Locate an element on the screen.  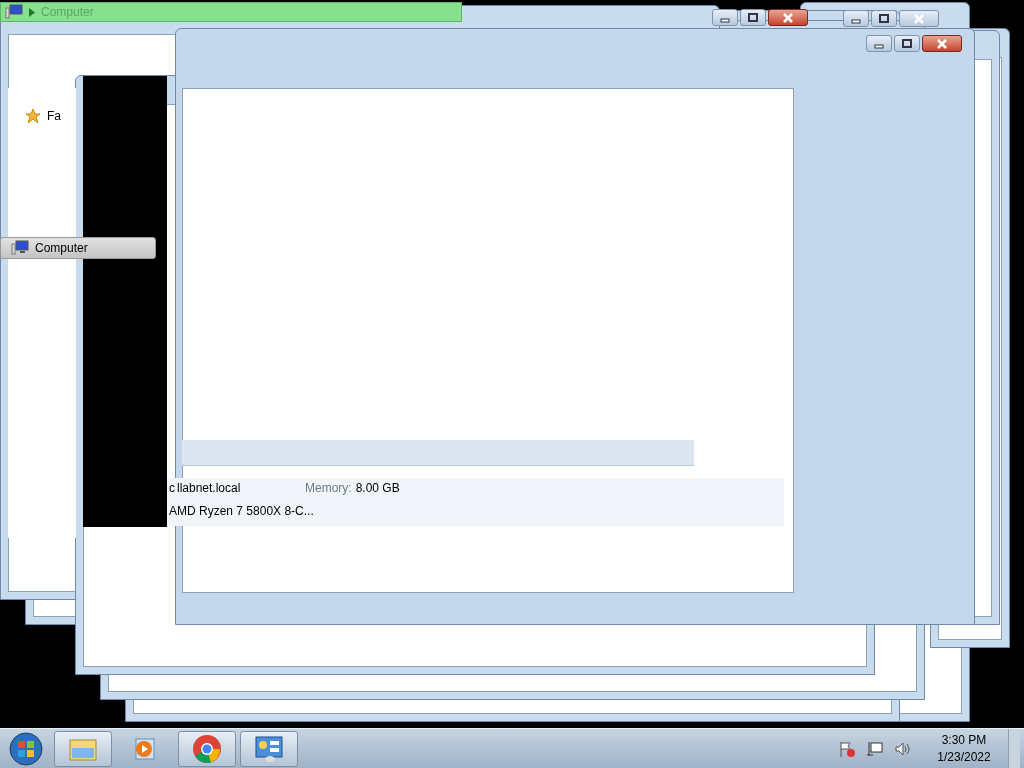
details-text: c is located at coordinates (172, 488).